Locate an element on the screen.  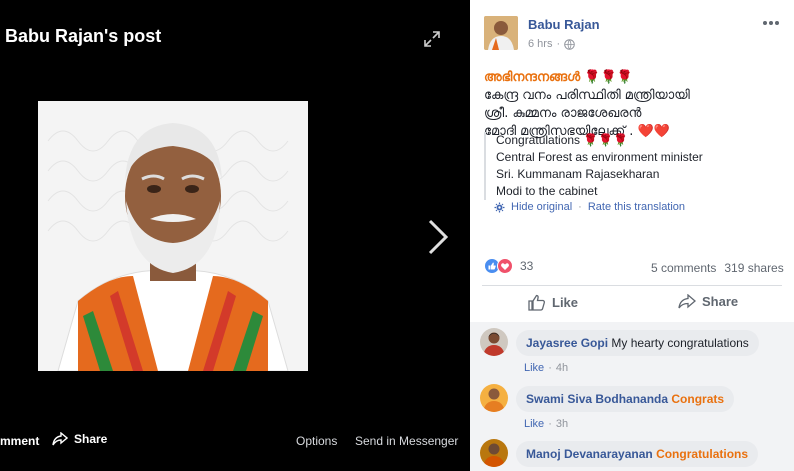
like-button: Like is located at coordinates (553, 302).